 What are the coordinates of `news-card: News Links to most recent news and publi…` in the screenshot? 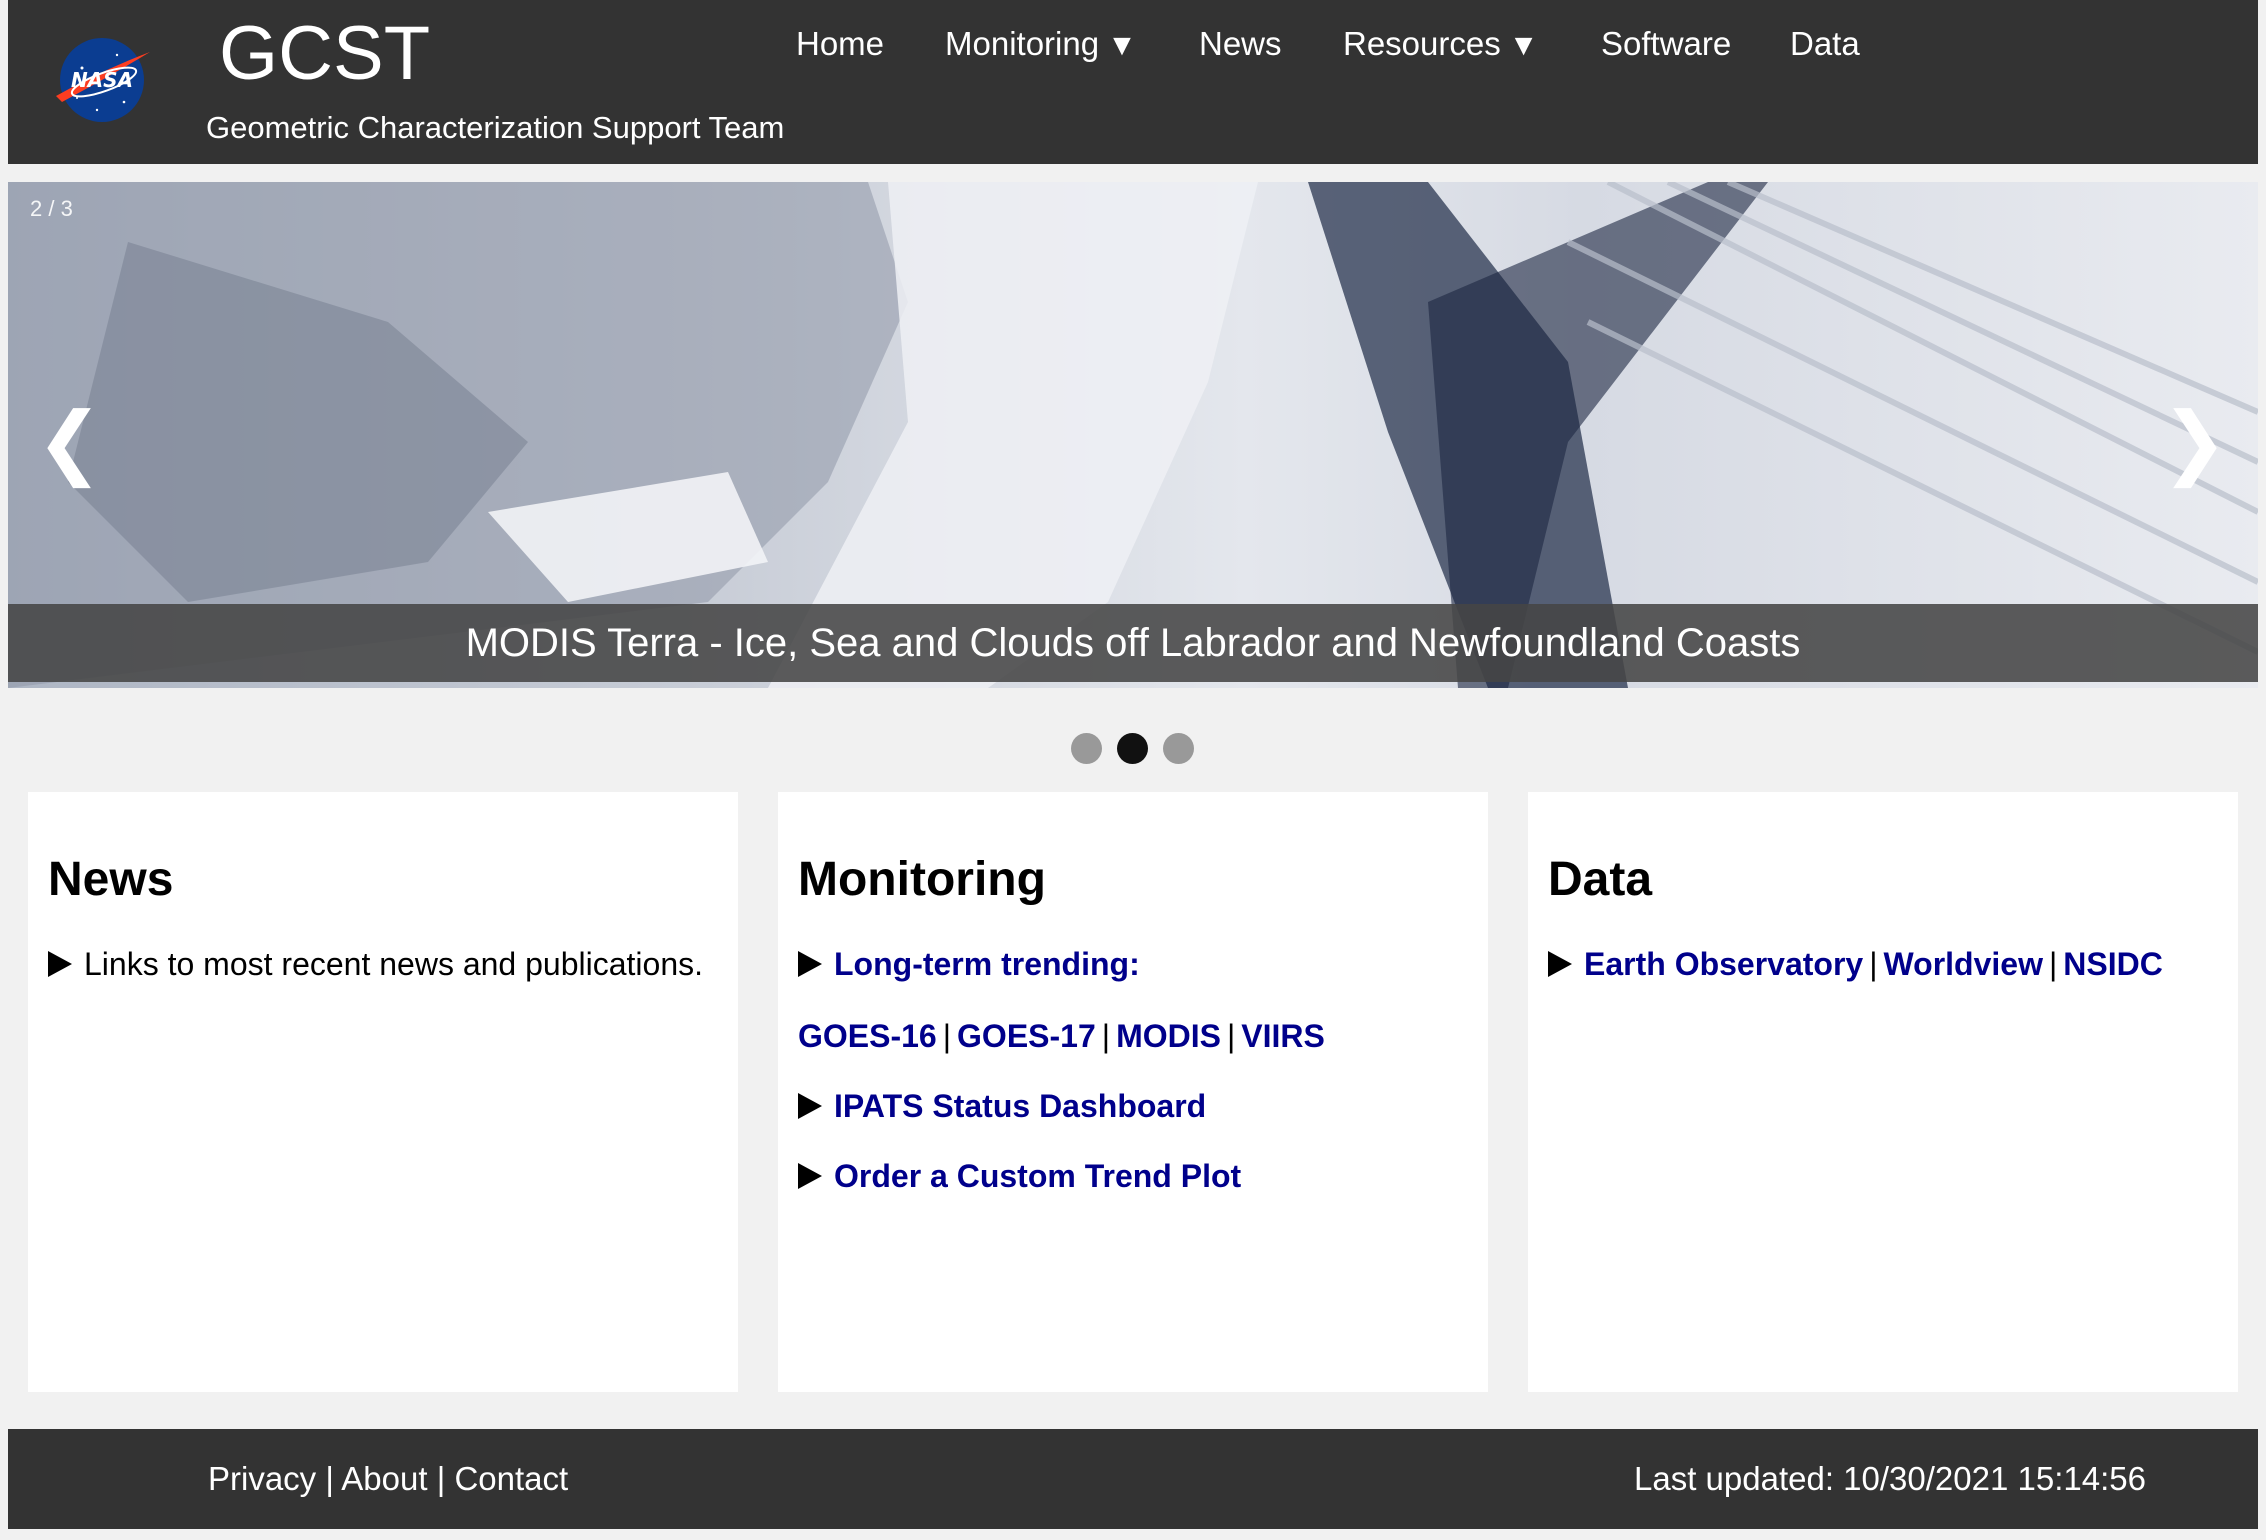 It's located at (383, 1092).